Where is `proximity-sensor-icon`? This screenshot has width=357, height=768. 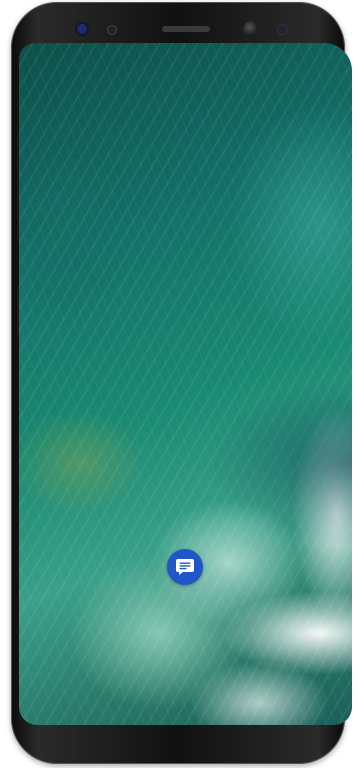
proximity-sensor-icon is located at coordinates (112, 30).